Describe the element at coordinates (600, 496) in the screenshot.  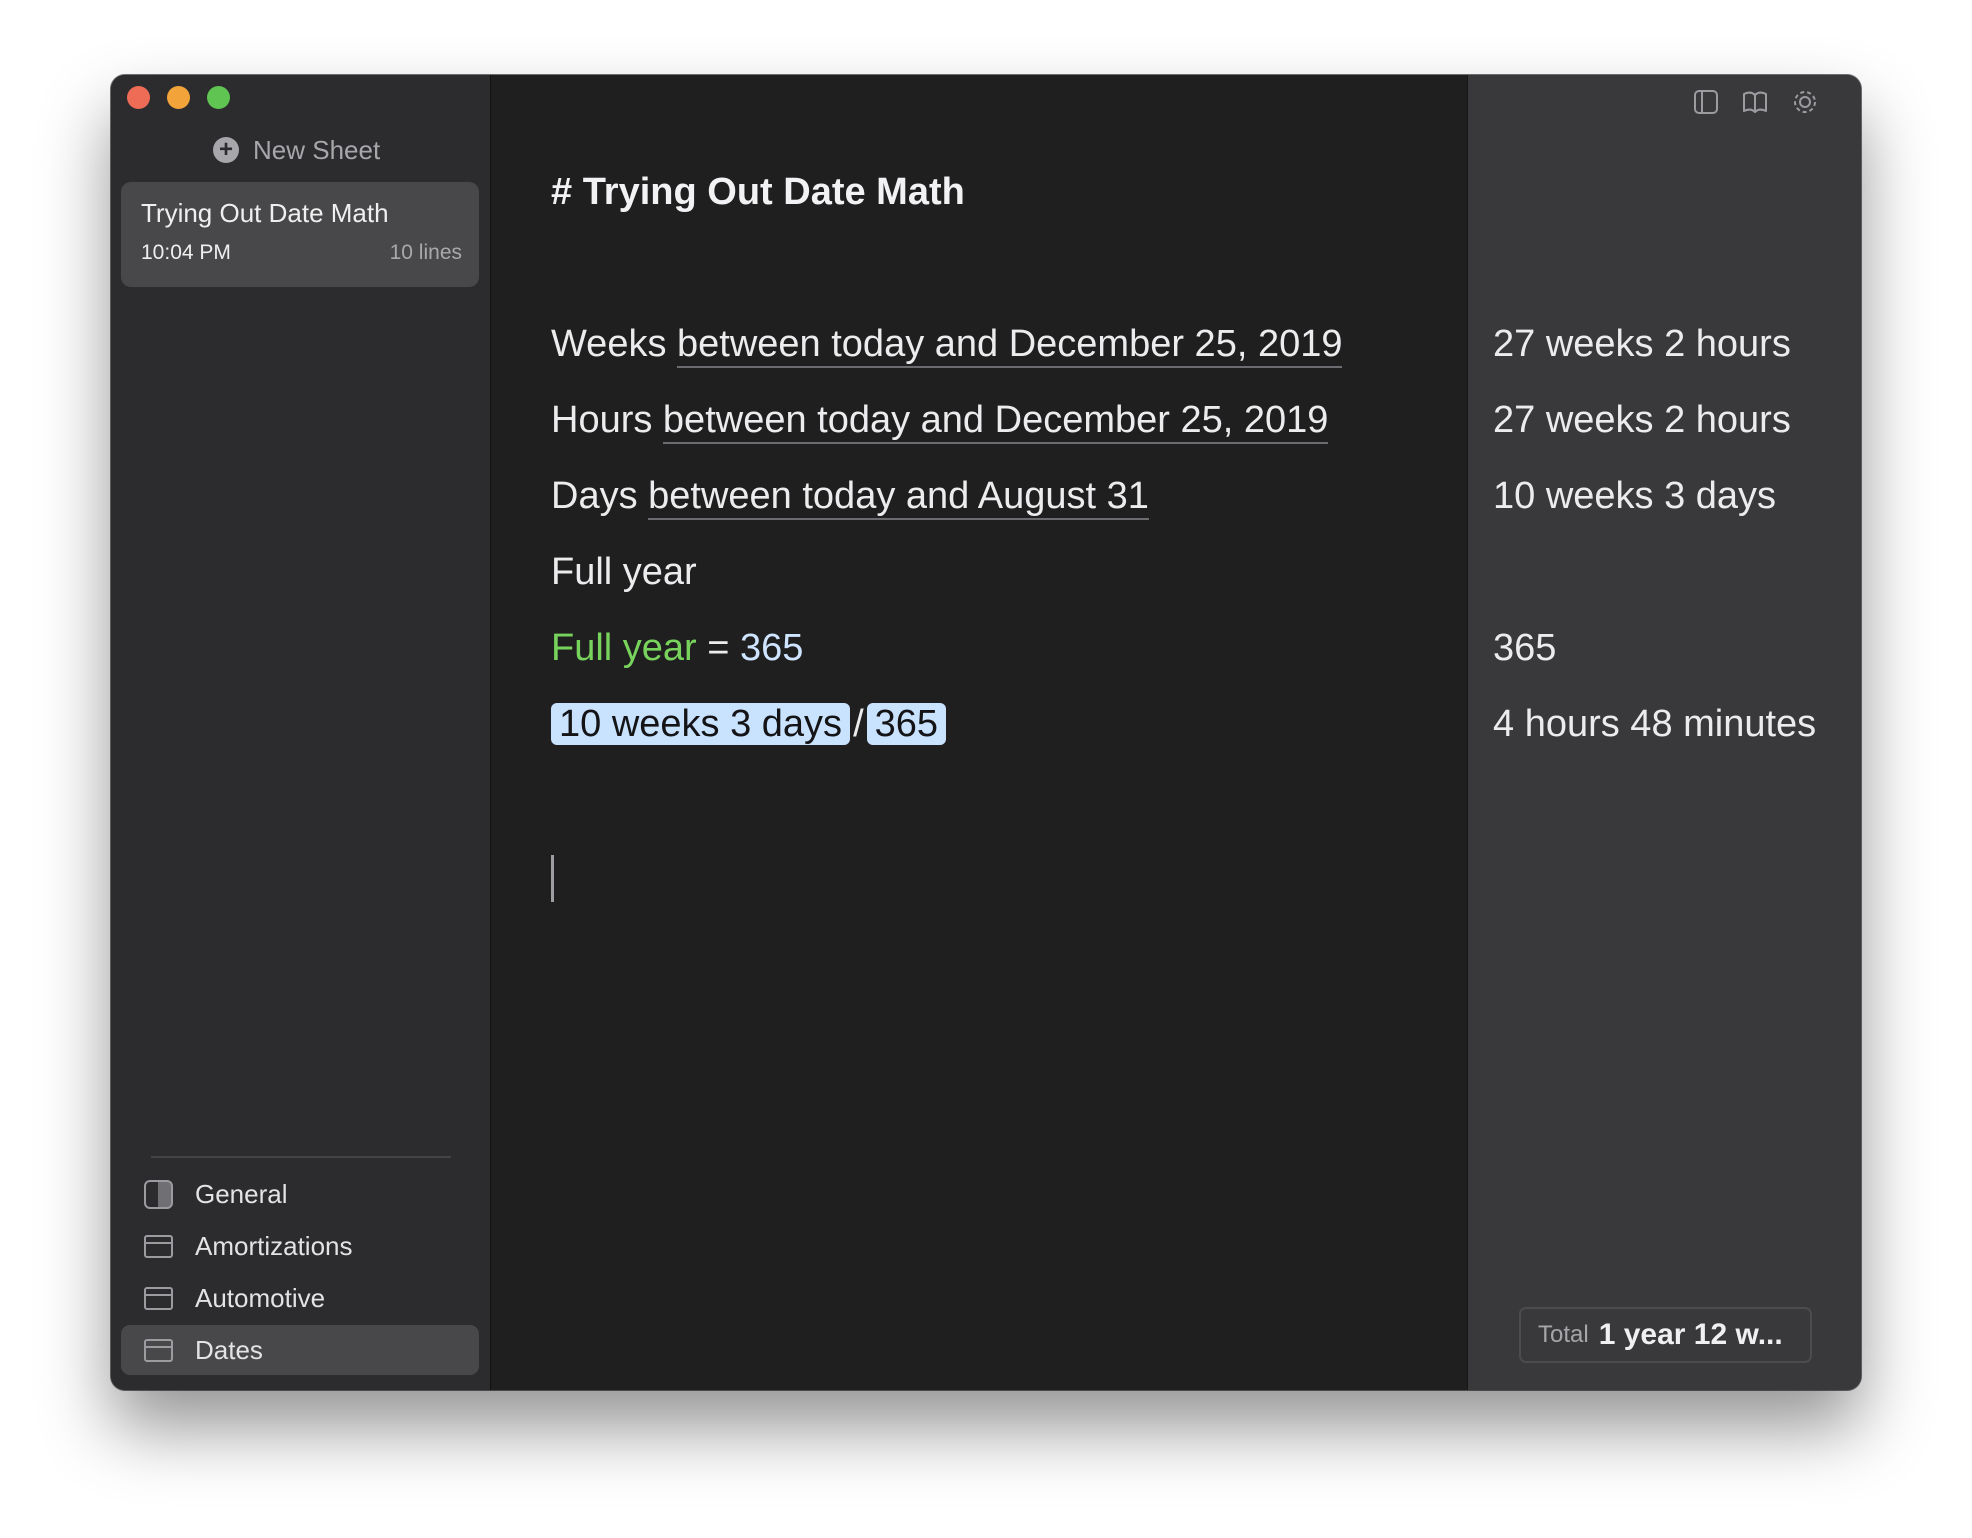
I see `line-text: Days` at that location.